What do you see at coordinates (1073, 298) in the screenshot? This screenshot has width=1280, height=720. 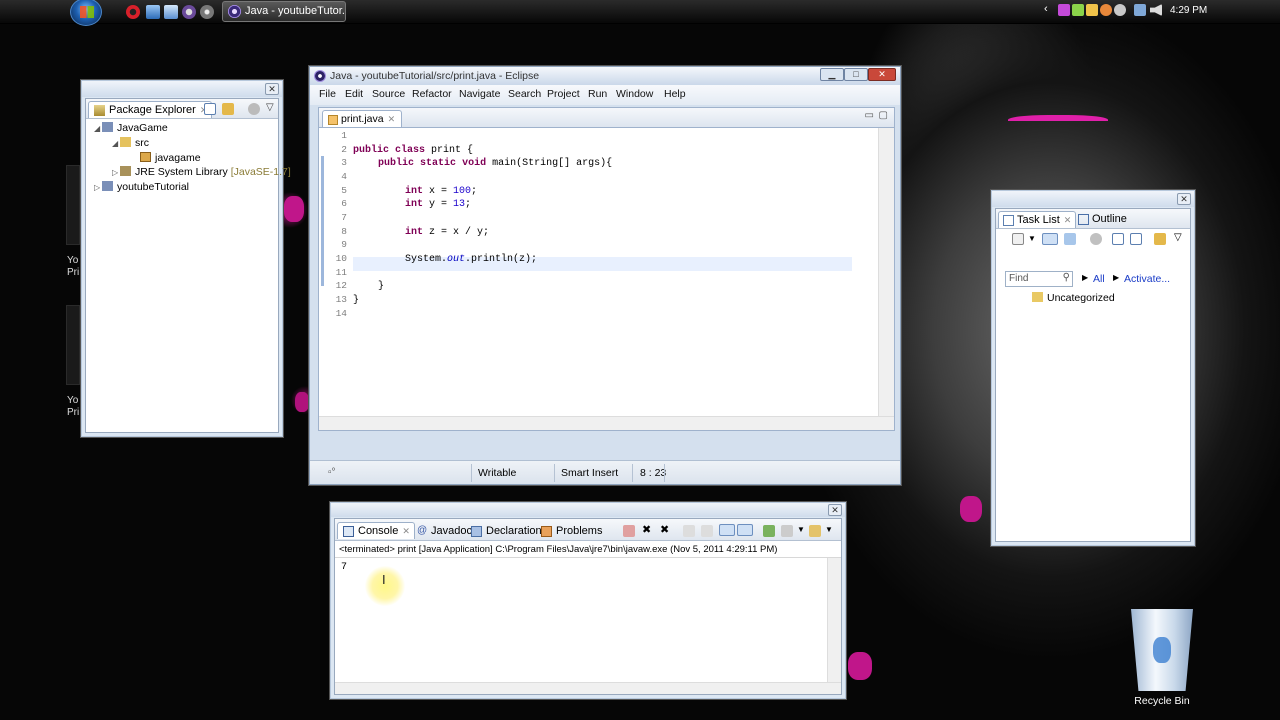 I see `category-uncategorized: Uncategorized` at bounding box center [1073, 298].